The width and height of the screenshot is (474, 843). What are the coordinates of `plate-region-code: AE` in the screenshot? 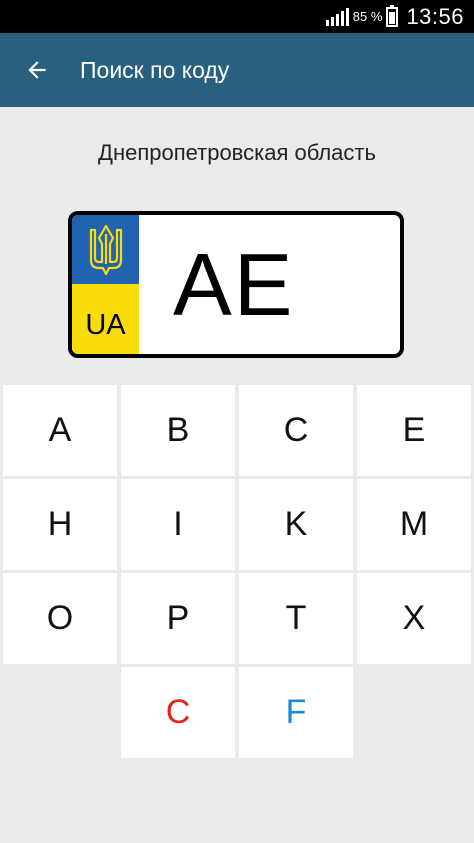 It's located at (234, 284).